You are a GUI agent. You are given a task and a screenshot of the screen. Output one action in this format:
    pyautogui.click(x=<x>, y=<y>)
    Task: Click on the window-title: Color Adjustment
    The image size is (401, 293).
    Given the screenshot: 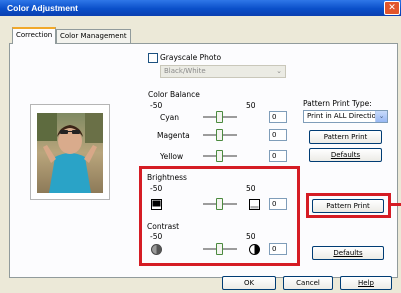 What is the action you would take?
    pyautogui.click(x=42, y=8)
    